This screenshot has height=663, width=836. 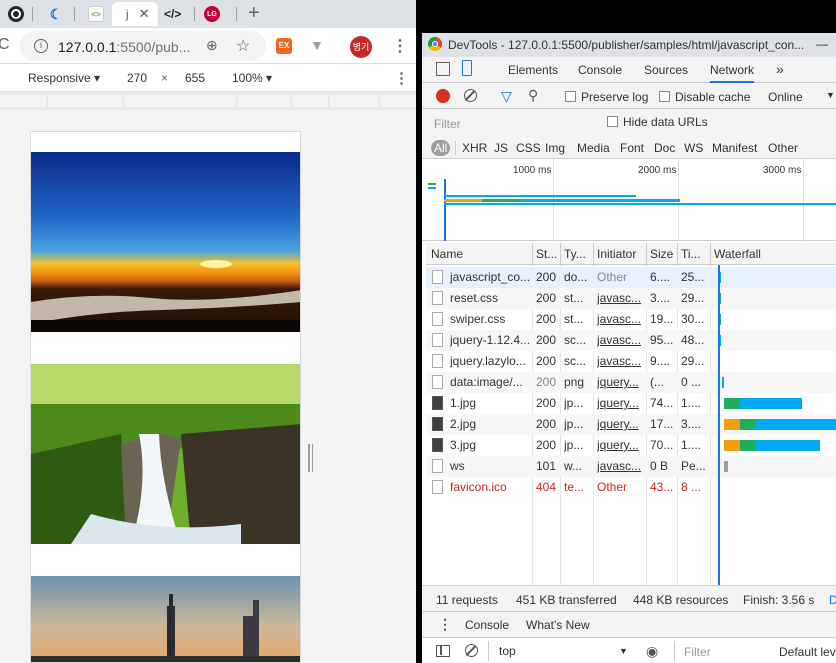 What do you see at coordinates (632, 148) in the screenshot?
I see `type-font: Font` at bounding box center [632, 148].